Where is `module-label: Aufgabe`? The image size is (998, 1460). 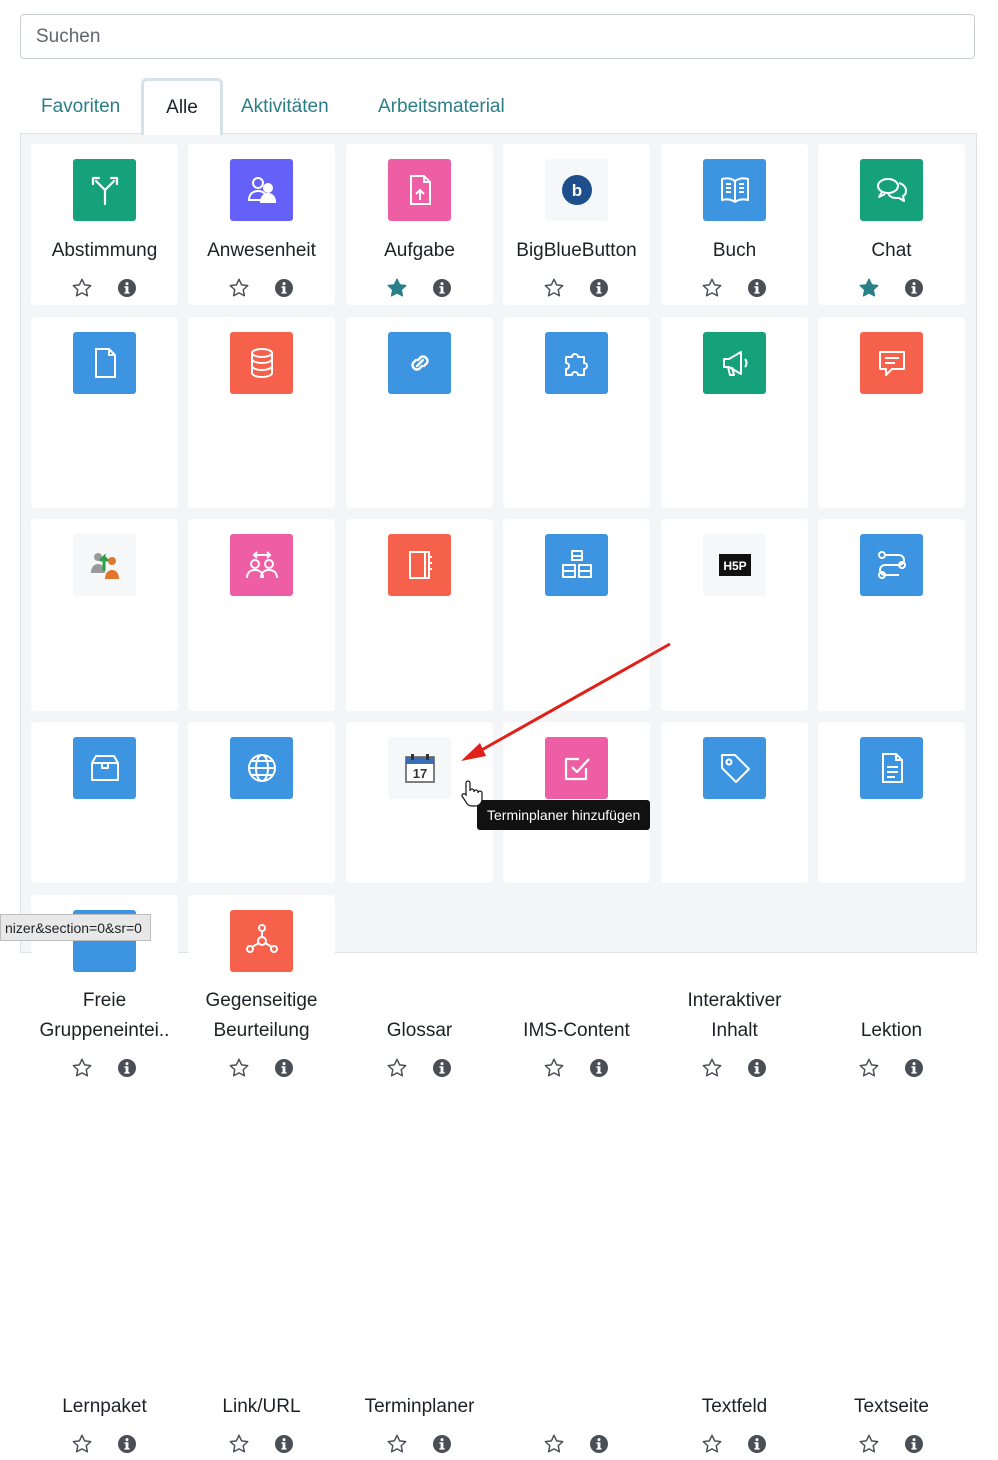 module-label: Aufgabe is located at coordinates (419, 250).